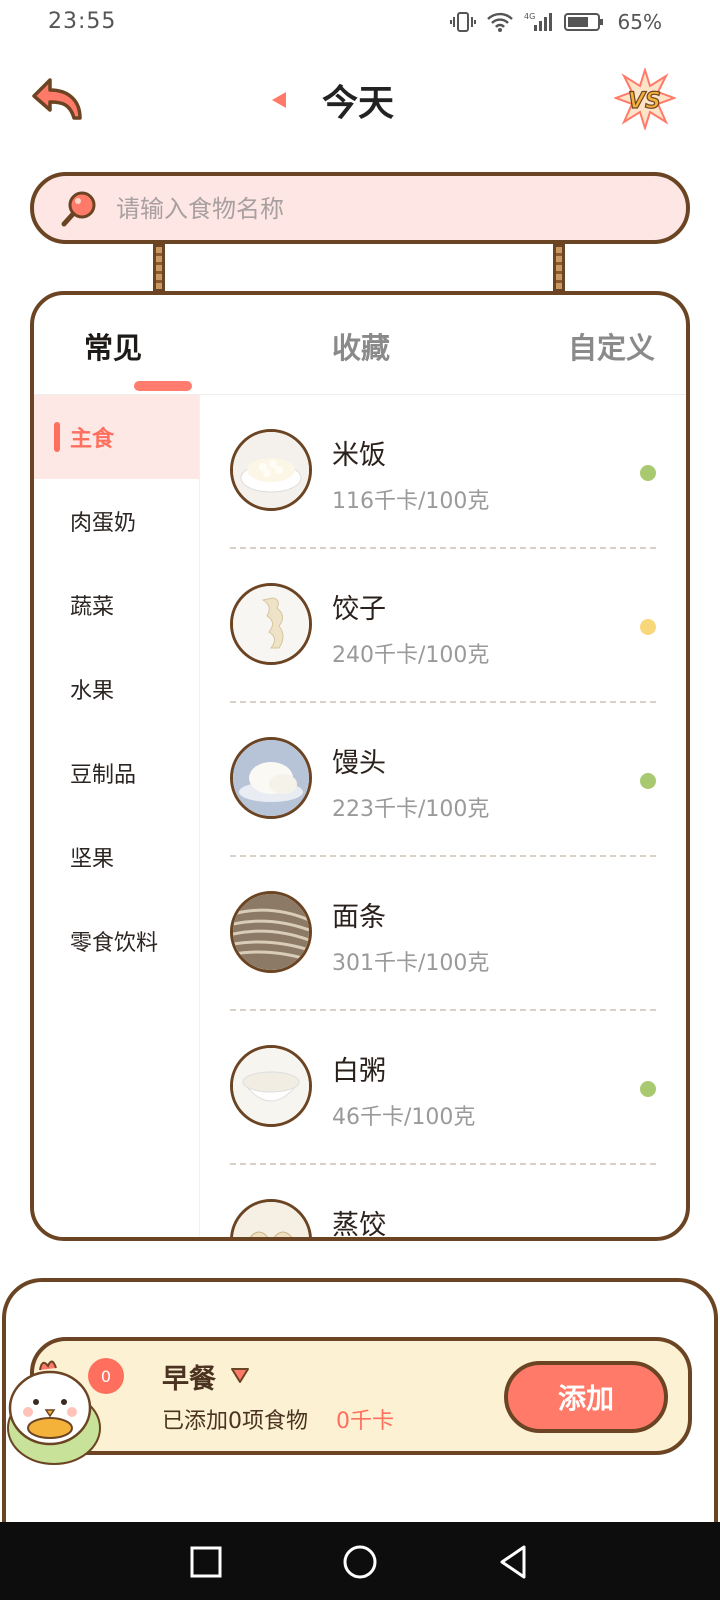 The height and width of the screenshot is (1600, 720). I want to click on category-item-fruit: 水果, so click(116, 689).